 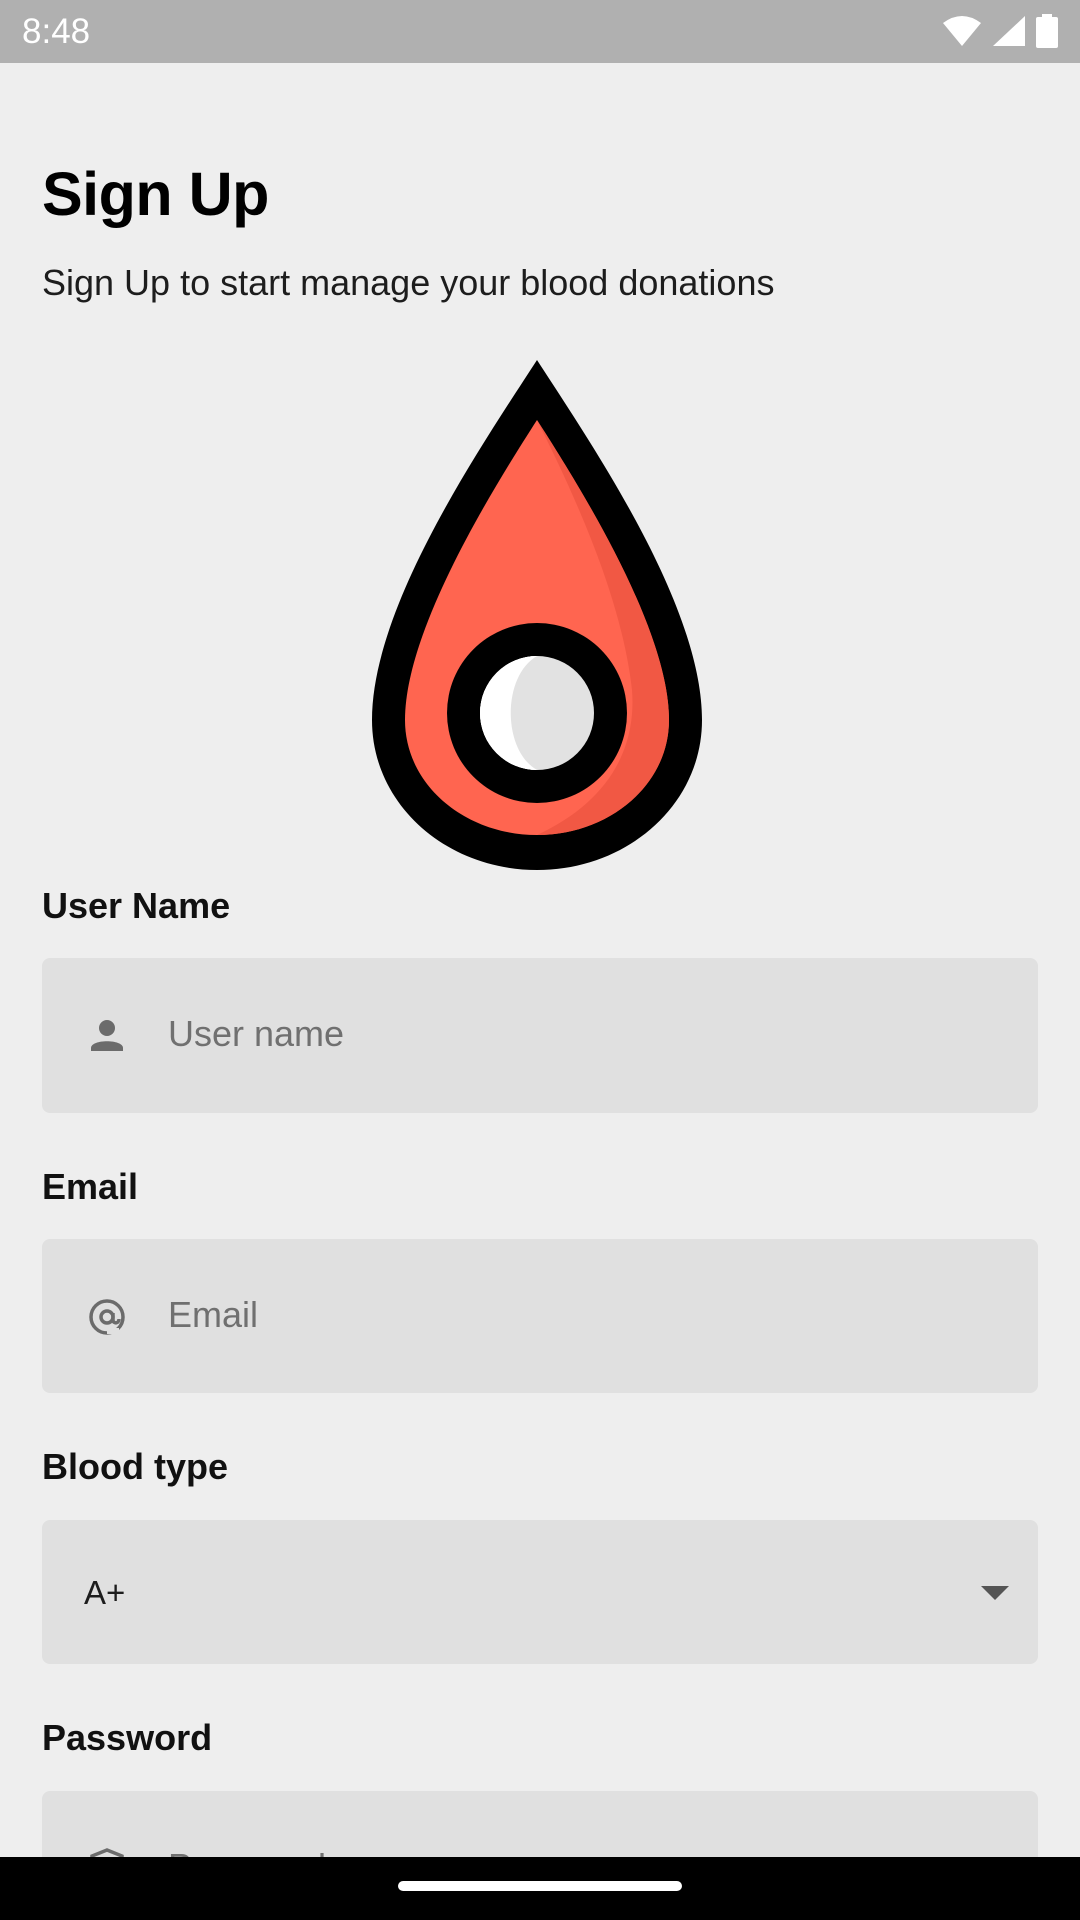 I want to click on password-label: Password, so click(x=127, y=1737).